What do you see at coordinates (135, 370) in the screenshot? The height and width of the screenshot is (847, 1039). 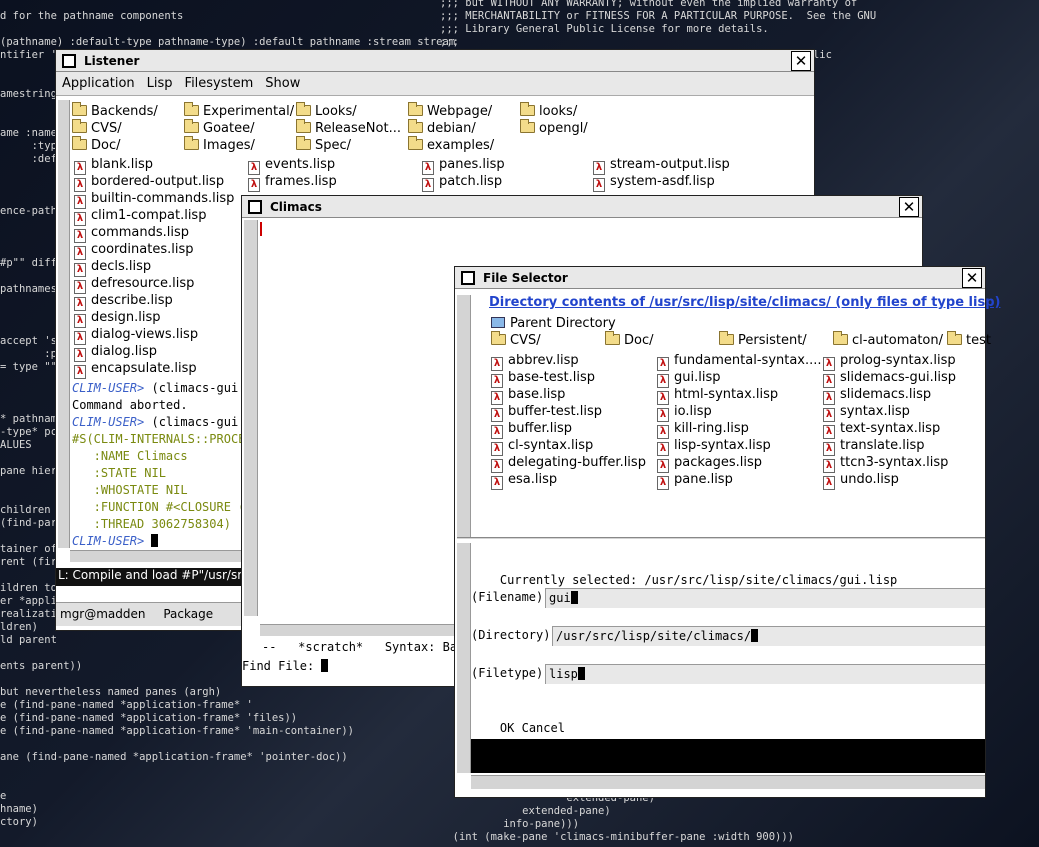 I see `listener-file-item: λ encapsulate.lisp` at bounding box center [135, 370].